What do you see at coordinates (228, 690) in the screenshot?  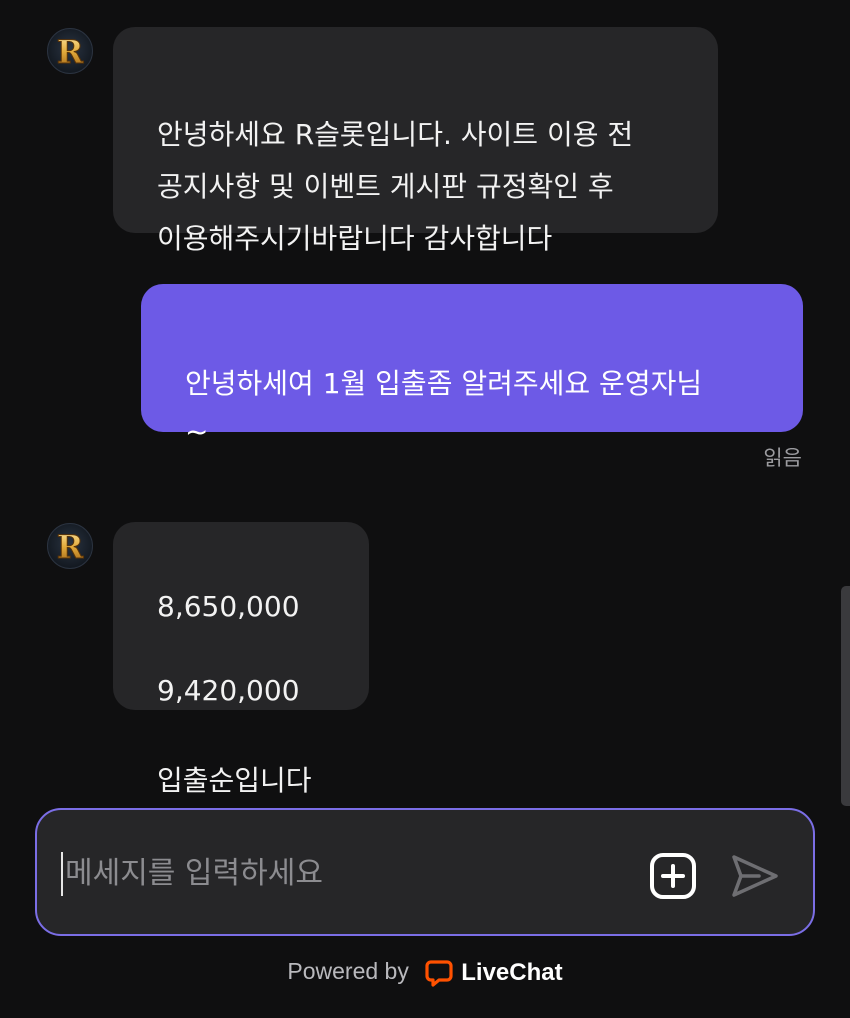 I see `agent-message-line: 9,420,000` at bounding box center [228, 690].